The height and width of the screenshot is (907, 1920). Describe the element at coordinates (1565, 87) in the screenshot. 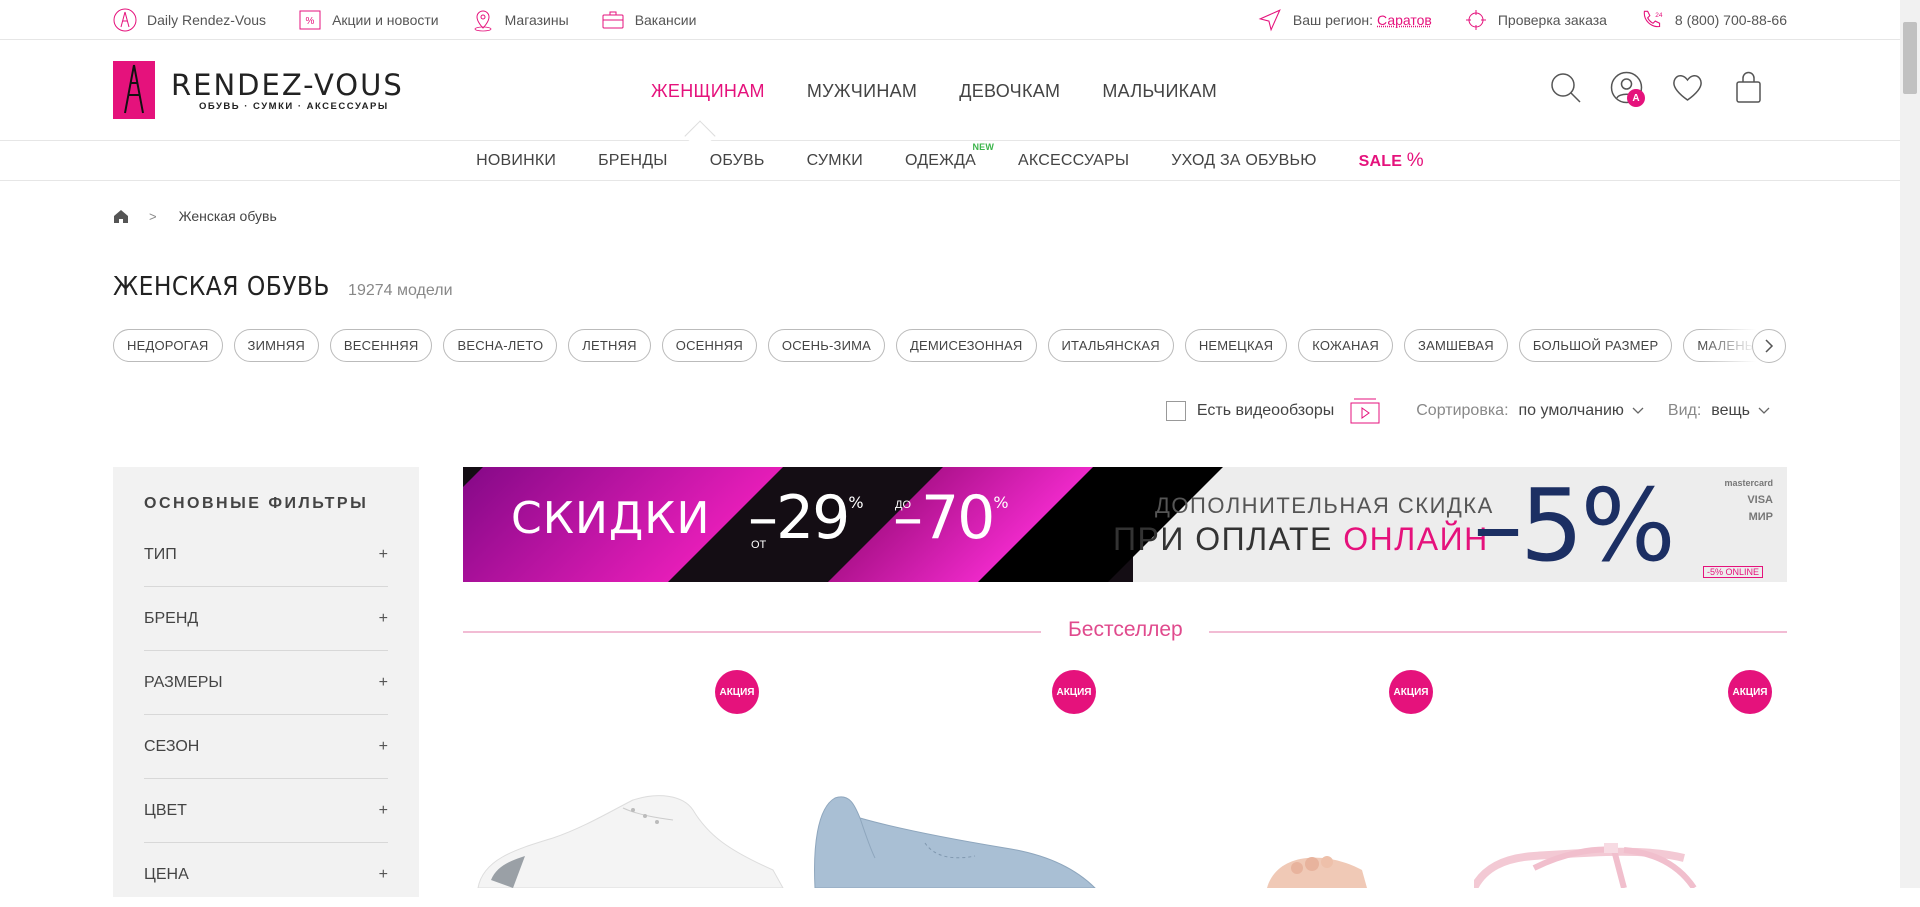

I see `search-button` at that location.